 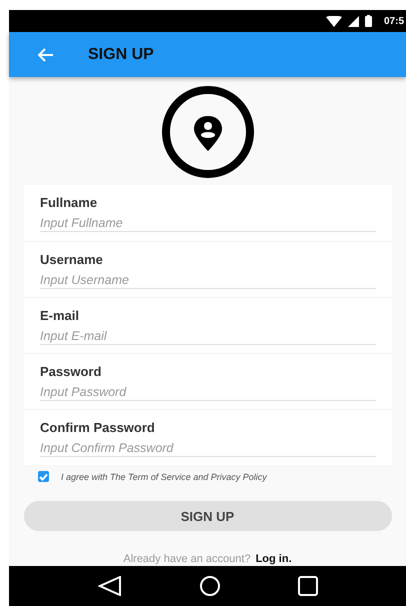 I want to click on field-label: Fullname, so click(x=69, y=202).